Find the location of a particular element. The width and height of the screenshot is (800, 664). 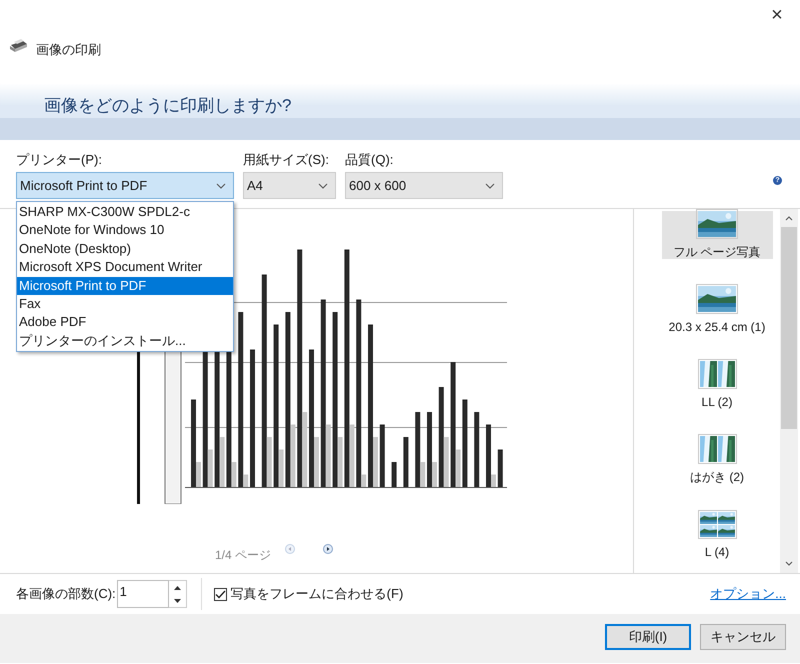

dropdown-field: 600 x 600 is located at coordinates (424, 185).